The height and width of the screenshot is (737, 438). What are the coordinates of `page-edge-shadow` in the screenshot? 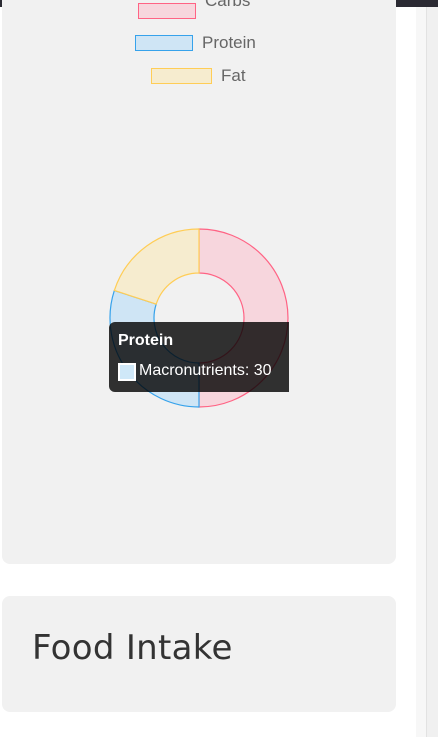 It's located at (421, 372).